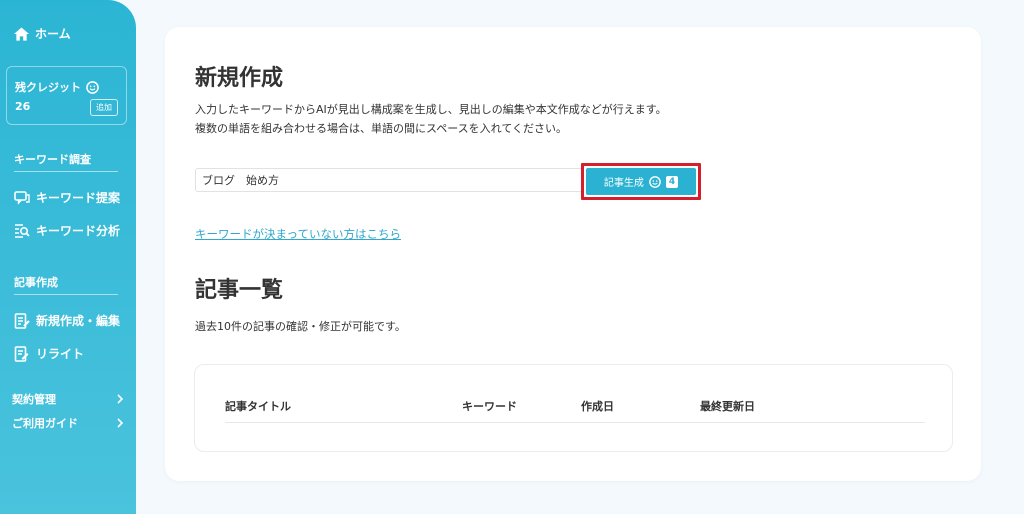 This screenshot has width=1024, height=514. Describe the element at coordinates (52, 159) in the screenshot. I see `section-title-keyword: キーワード調査` at that location.